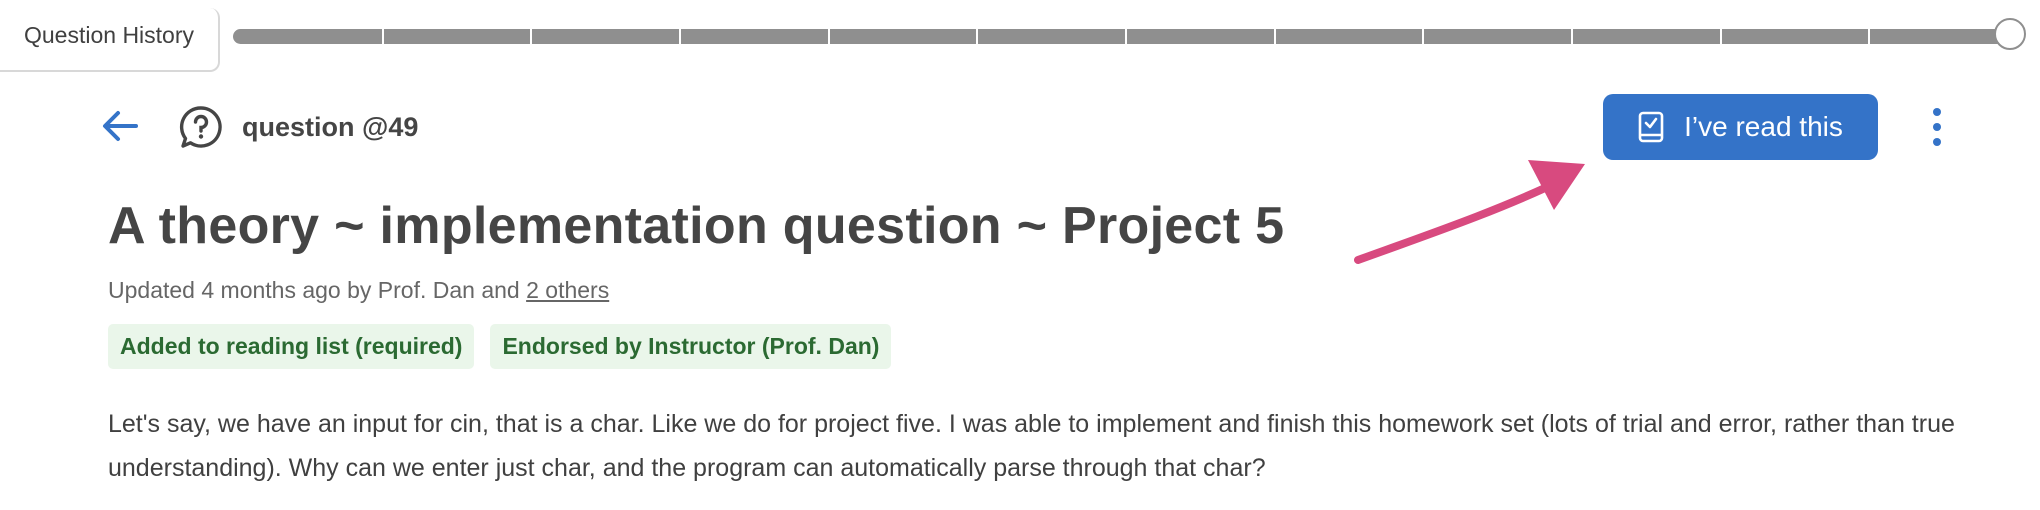 This screenshot has width=2040, height=510. What do you see at coordinates (567, 290) in the screenshot?
I see `others-link: 2 others` at bounding box center [567, 290].